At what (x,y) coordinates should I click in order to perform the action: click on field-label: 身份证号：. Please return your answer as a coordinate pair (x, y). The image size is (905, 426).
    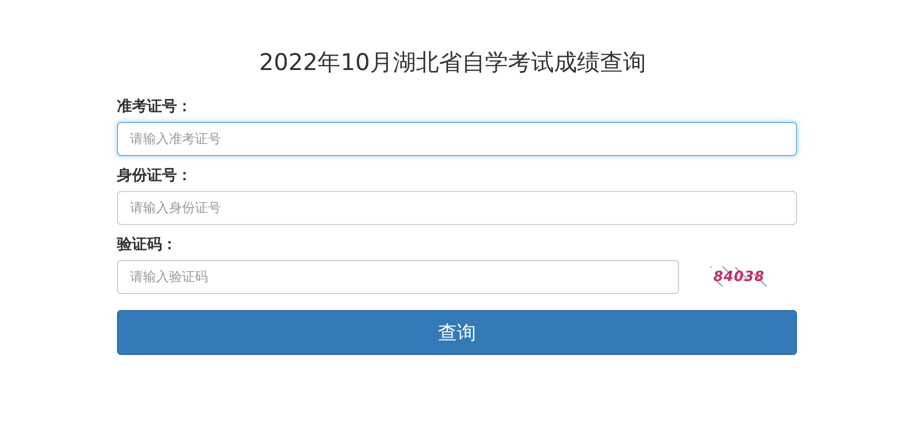
    Looking at the image, I should click on (154, 175).